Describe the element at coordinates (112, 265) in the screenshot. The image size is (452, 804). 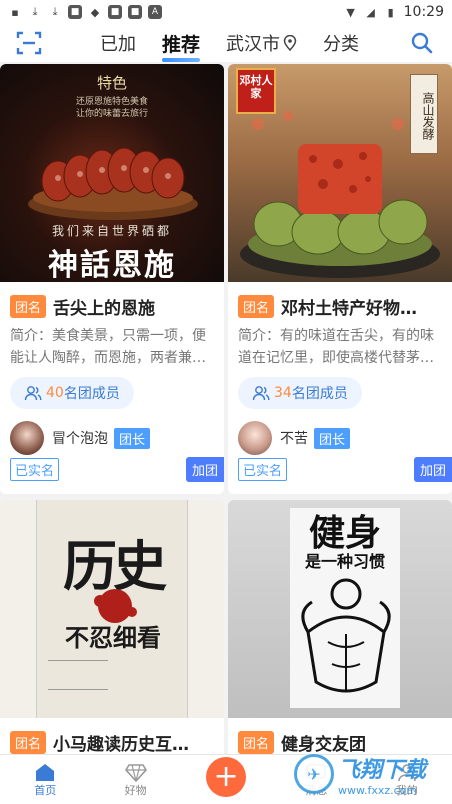
I see `cover-title: 神話恩施` at that location.